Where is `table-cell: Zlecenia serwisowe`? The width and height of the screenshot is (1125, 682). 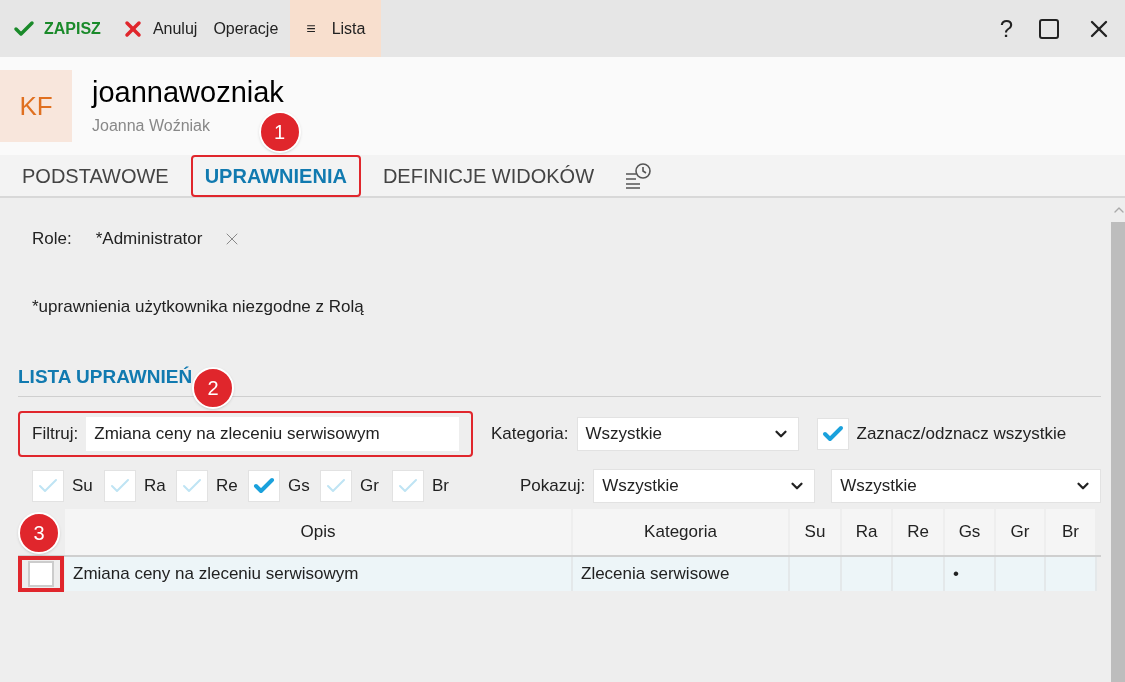 table-cell: Zlecenia serwisowe is located at coordinates (681, 573).